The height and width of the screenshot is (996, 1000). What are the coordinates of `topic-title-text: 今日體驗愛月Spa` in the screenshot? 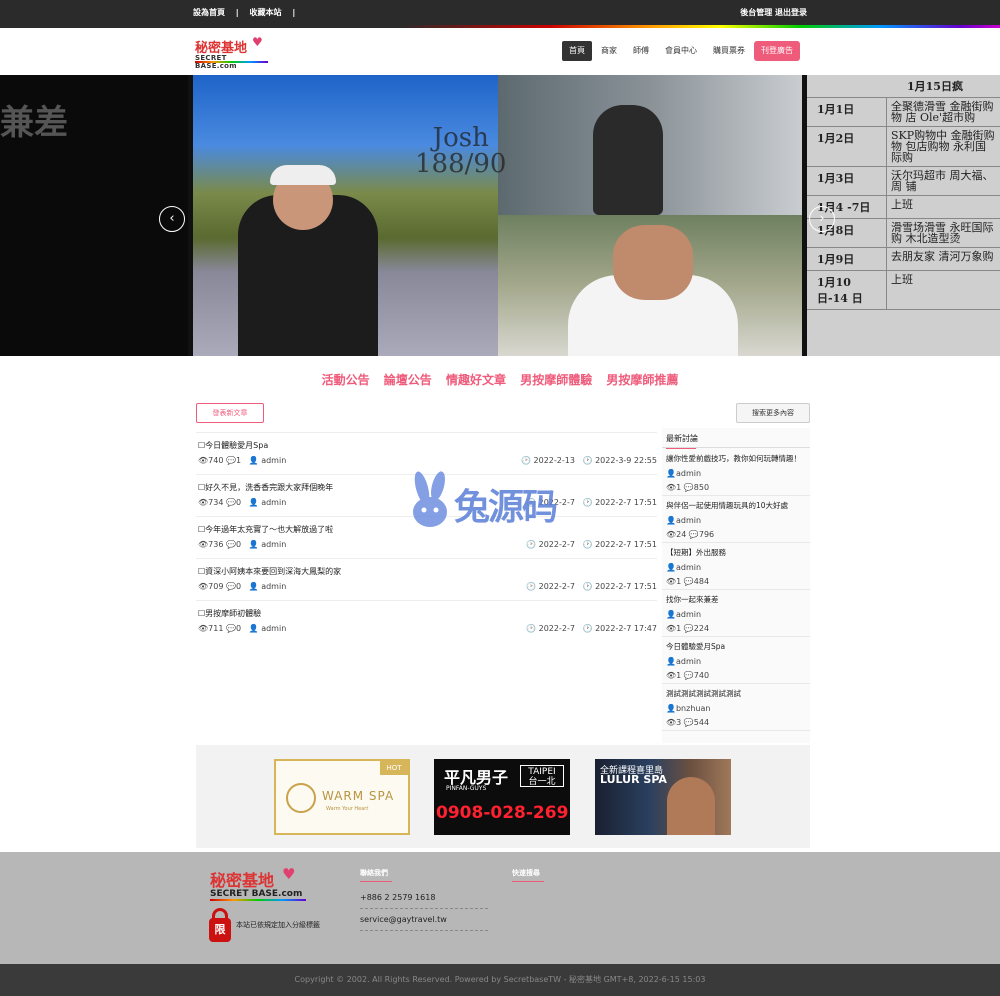 It's located at (236, 445).